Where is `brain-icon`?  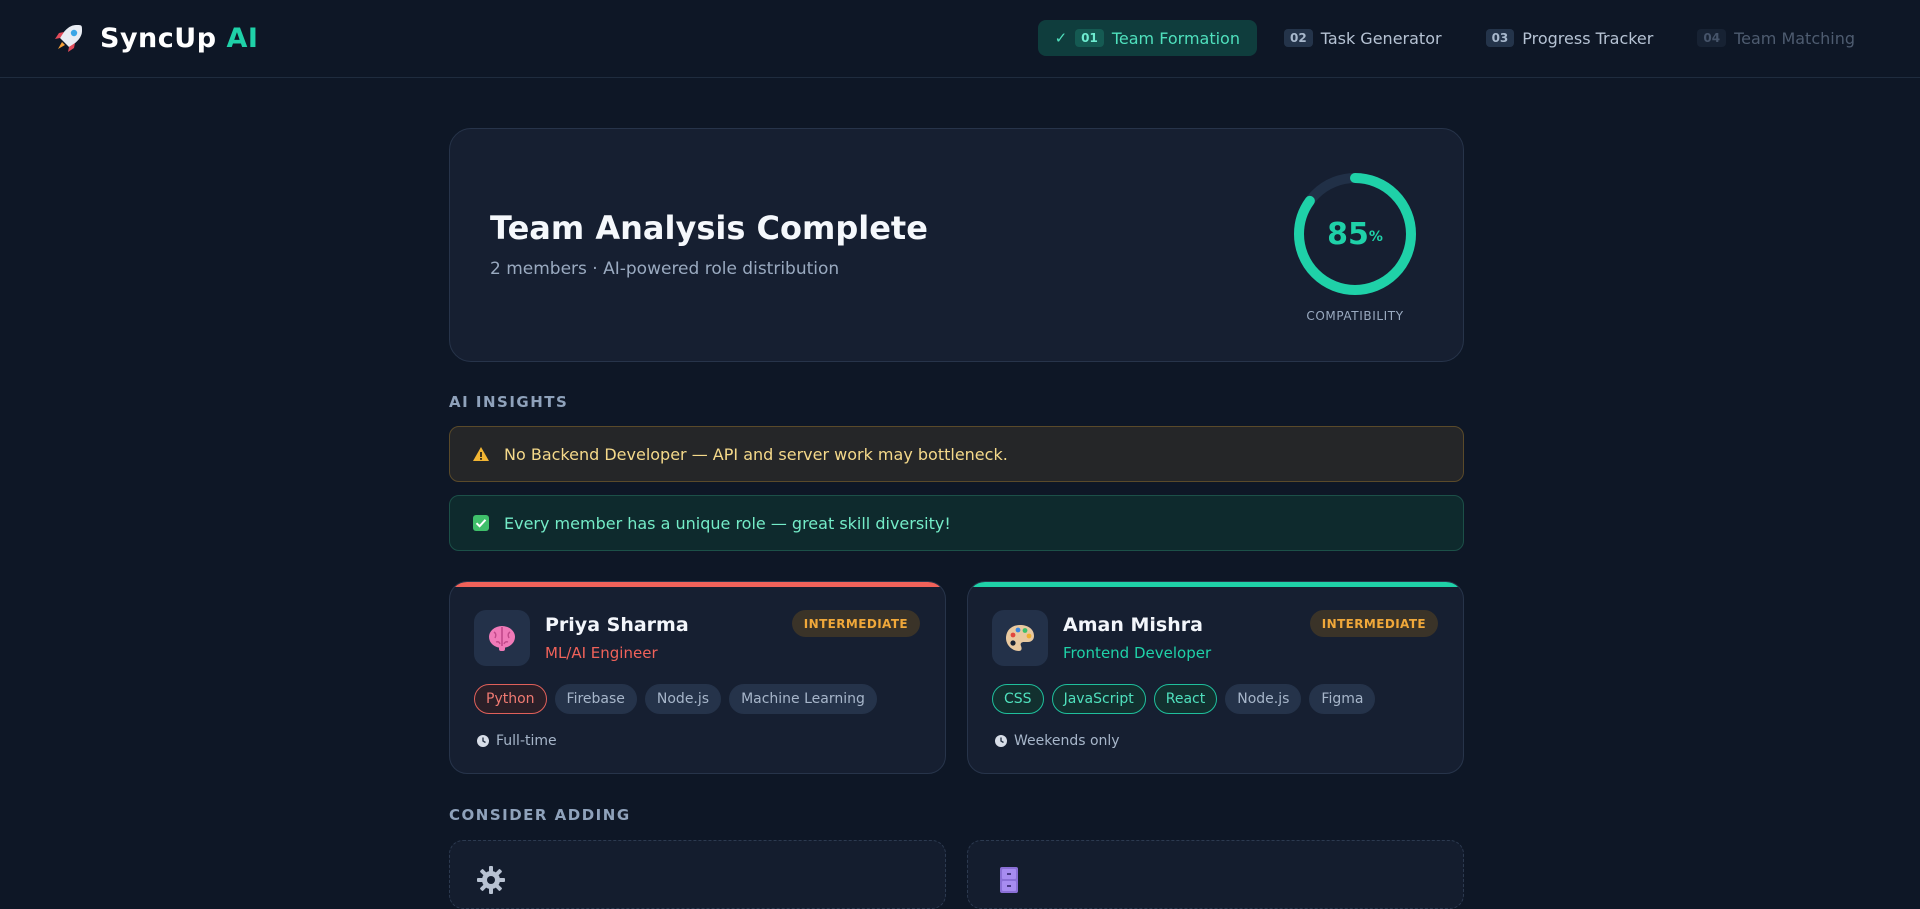
brain-icon is located at coordinates (502, 638).